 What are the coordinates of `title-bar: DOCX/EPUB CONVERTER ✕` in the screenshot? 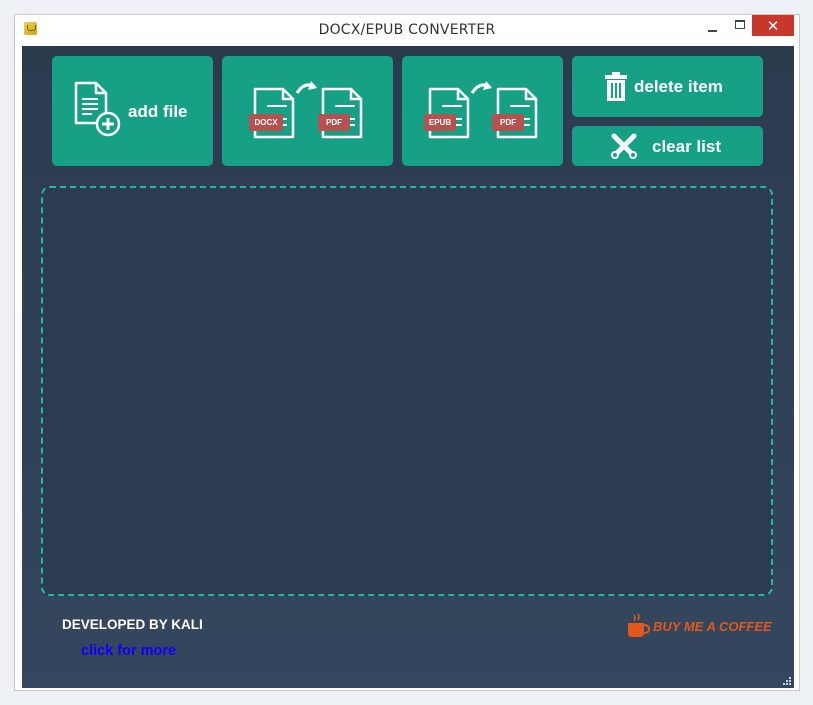 It's located at (407, 30).